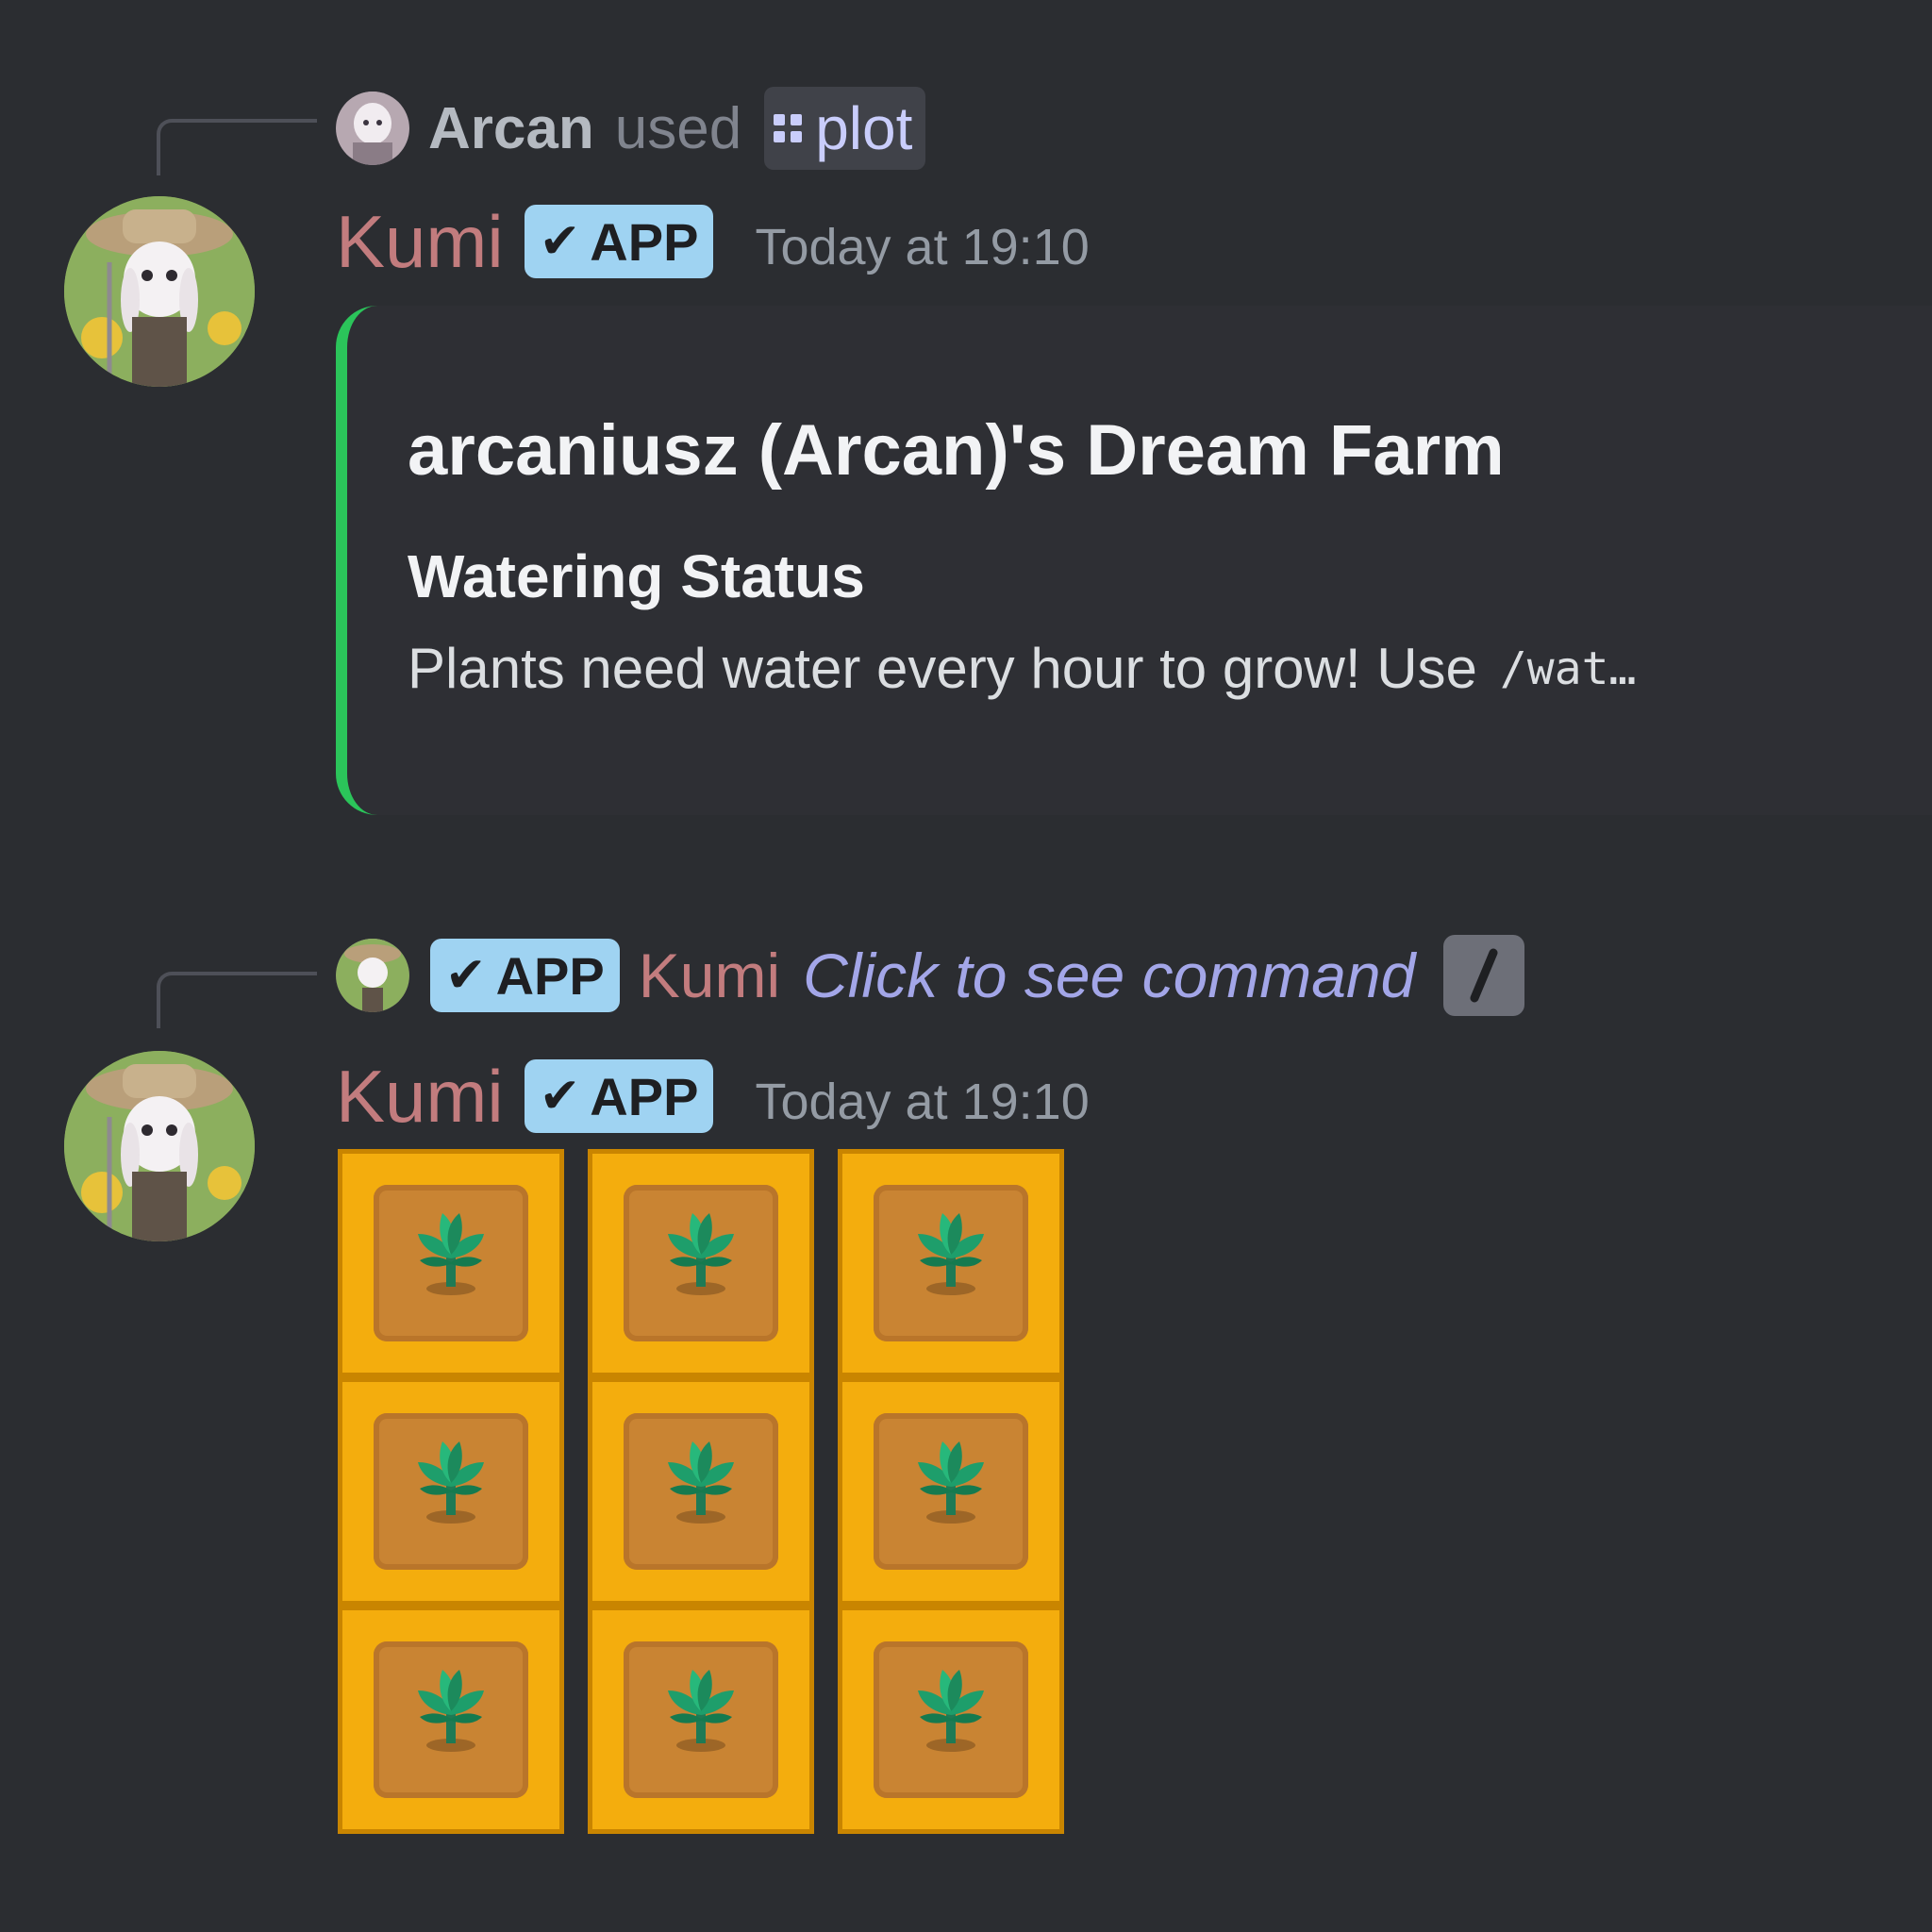  What do you see at coordinates (372, 976) in the screenshot?
I see `bot-avatar-mini` at bounding box center [372, 976].